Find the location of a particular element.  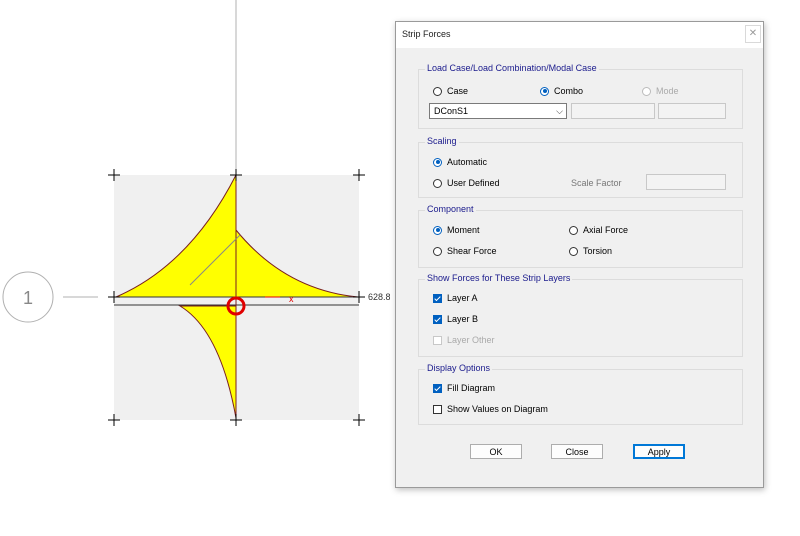

automatic-radio-label: Automatic is located at coordinates (467, 162).